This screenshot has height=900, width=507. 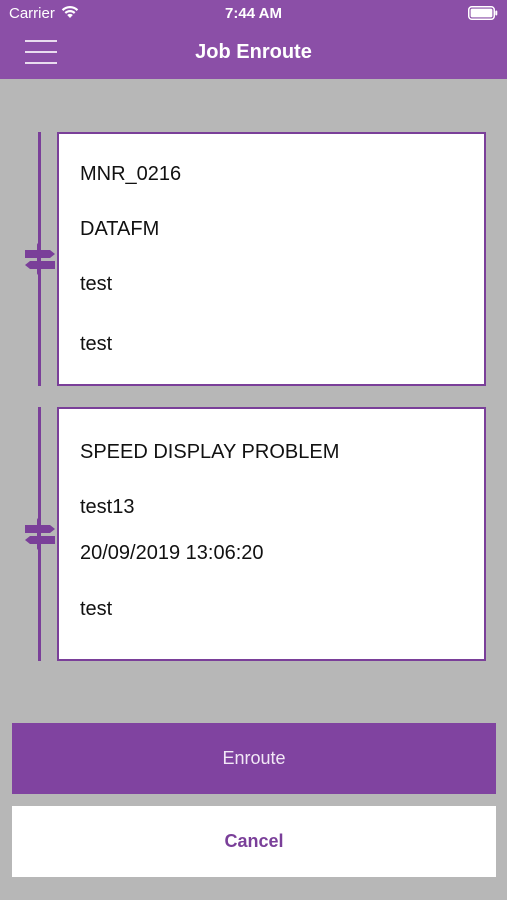 I want to click on job-customer: DATAFM, so click(x=120, y=229).